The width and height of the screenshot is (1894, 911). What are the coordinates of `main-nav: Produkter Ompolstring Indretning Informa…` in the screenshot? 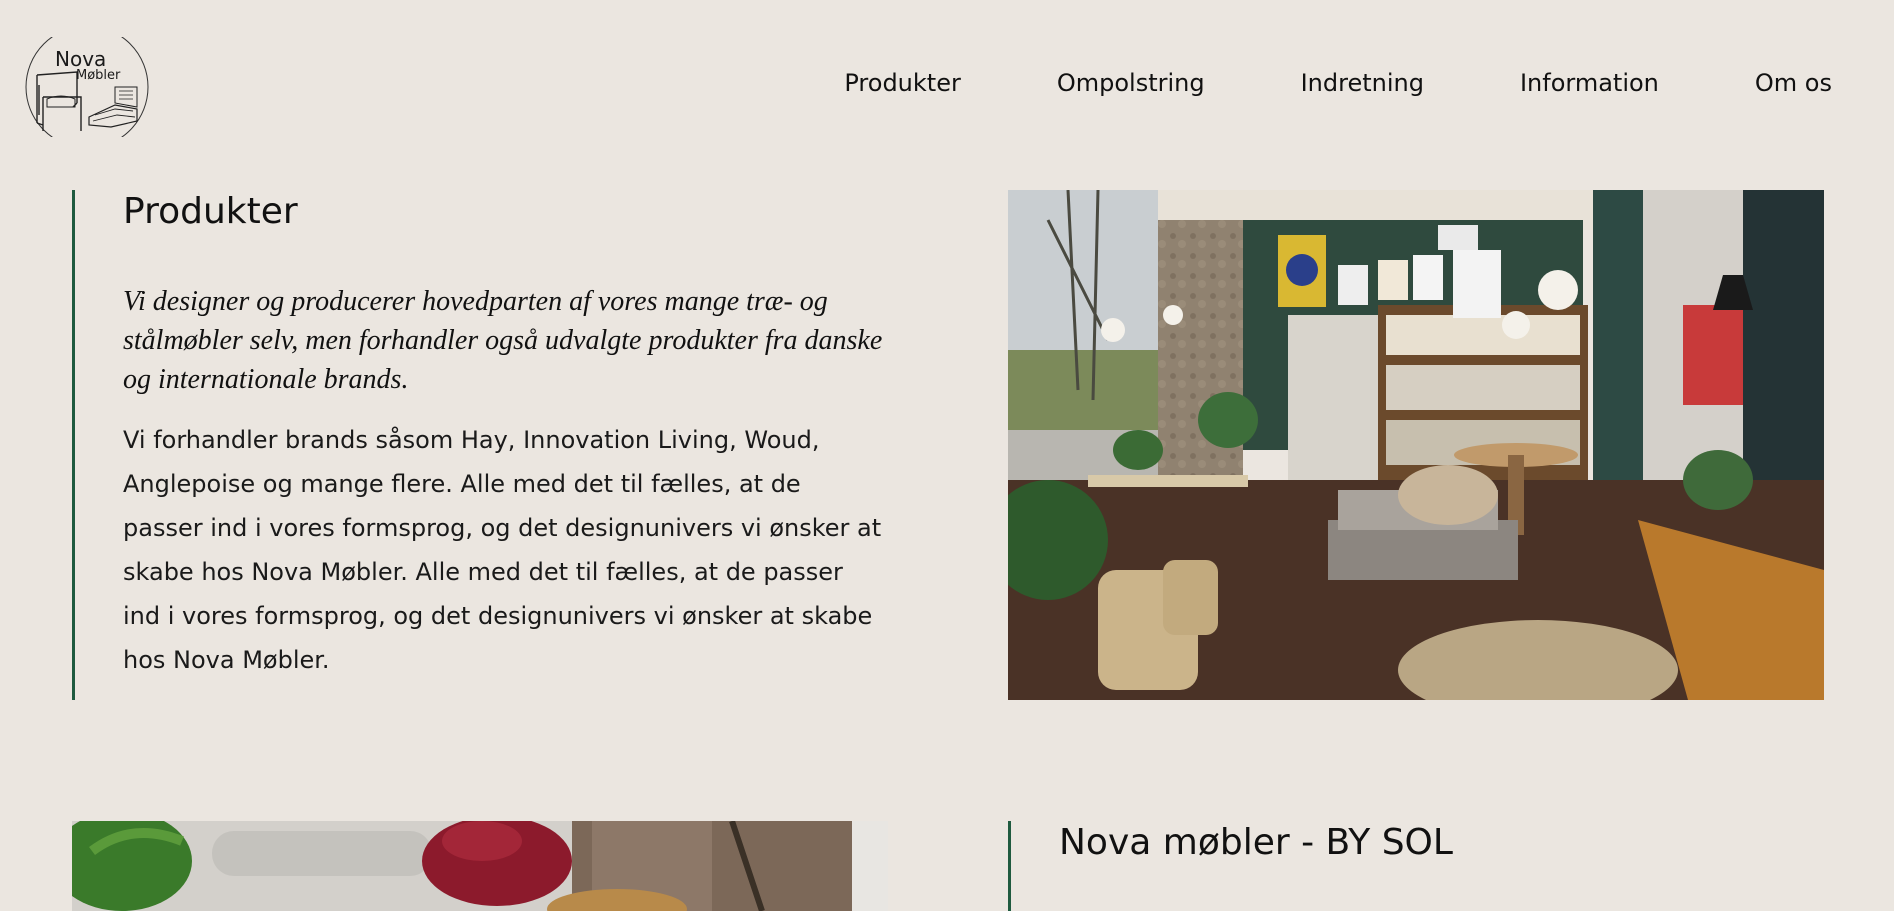 It's located at (1338, 83).